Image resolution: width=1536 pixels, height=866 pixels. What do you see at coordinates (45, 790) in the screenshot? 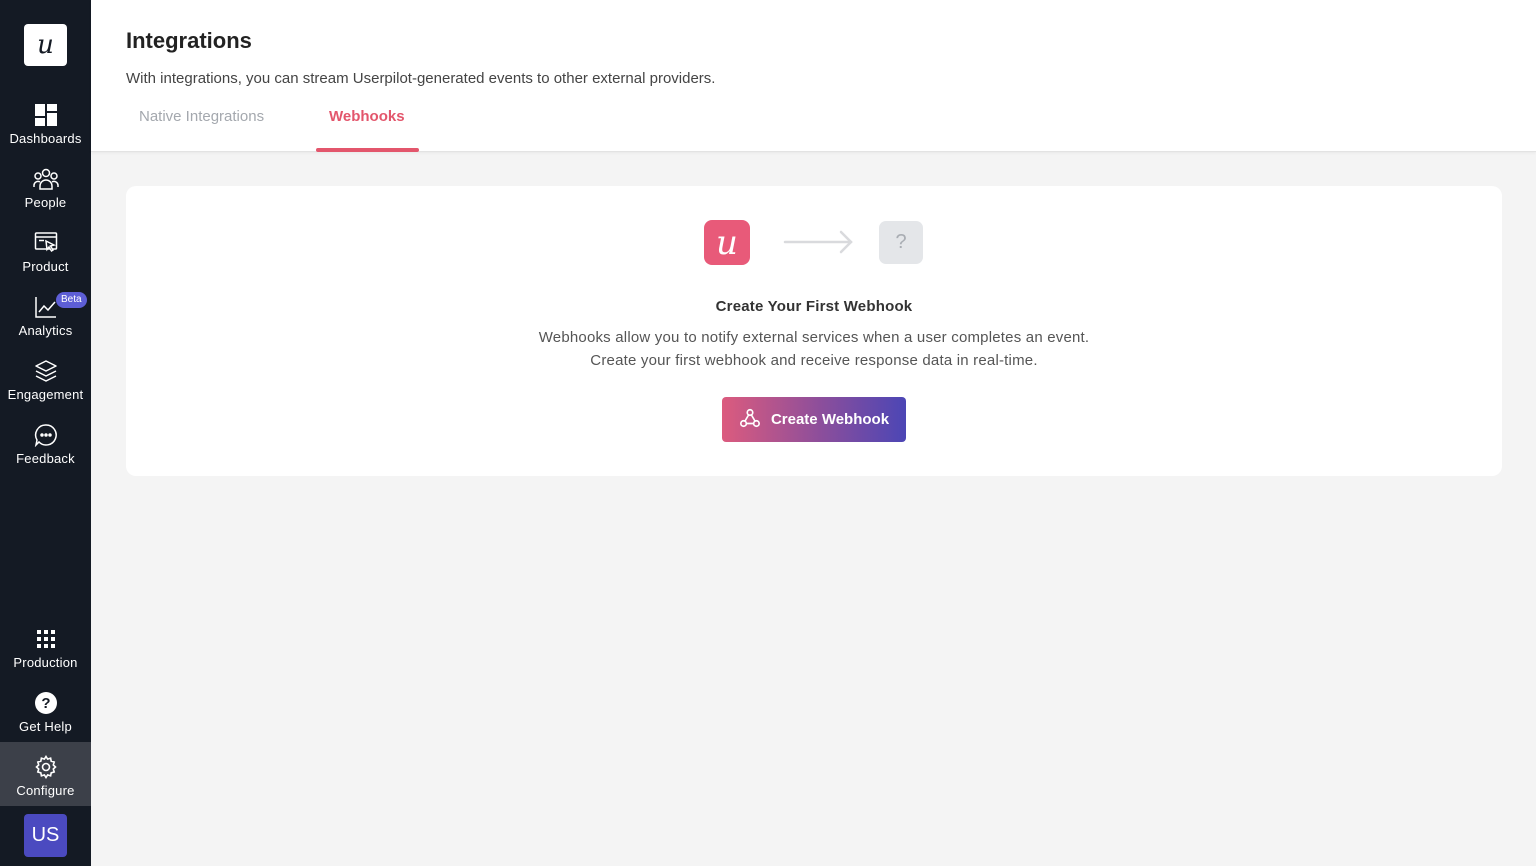
I see `sidebar-item-label: Configure` at bounding box center [45, 790].